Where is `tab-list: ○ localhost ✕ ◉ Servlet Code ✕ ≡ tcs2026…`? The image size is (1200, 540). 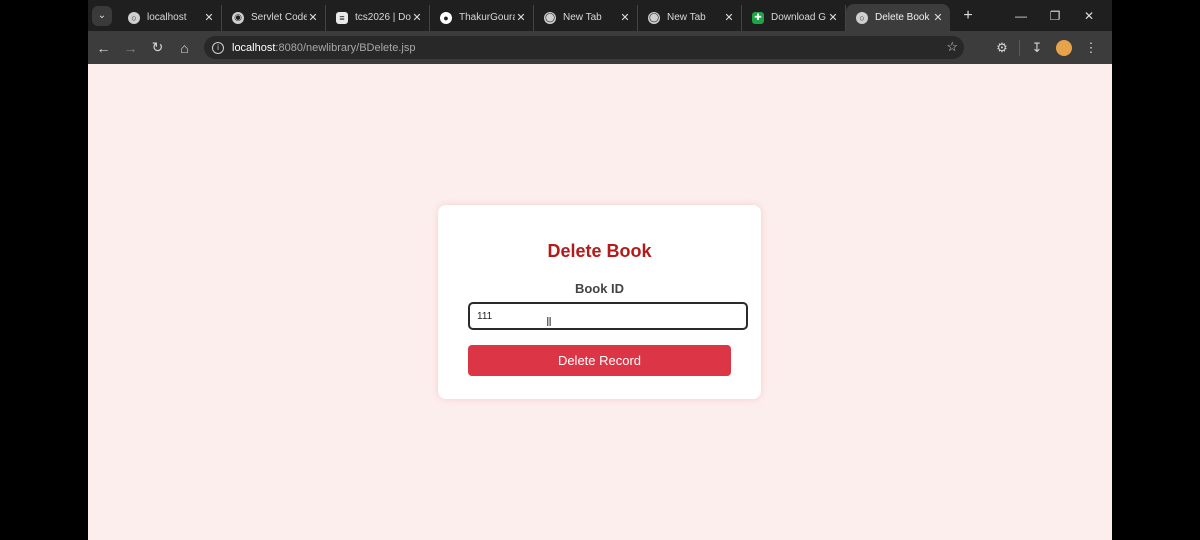
tab-list: ○ localhost ✕ ◉ Servlet Code ✕ ≡ tcs2026… is located at coordinates (534, 15).